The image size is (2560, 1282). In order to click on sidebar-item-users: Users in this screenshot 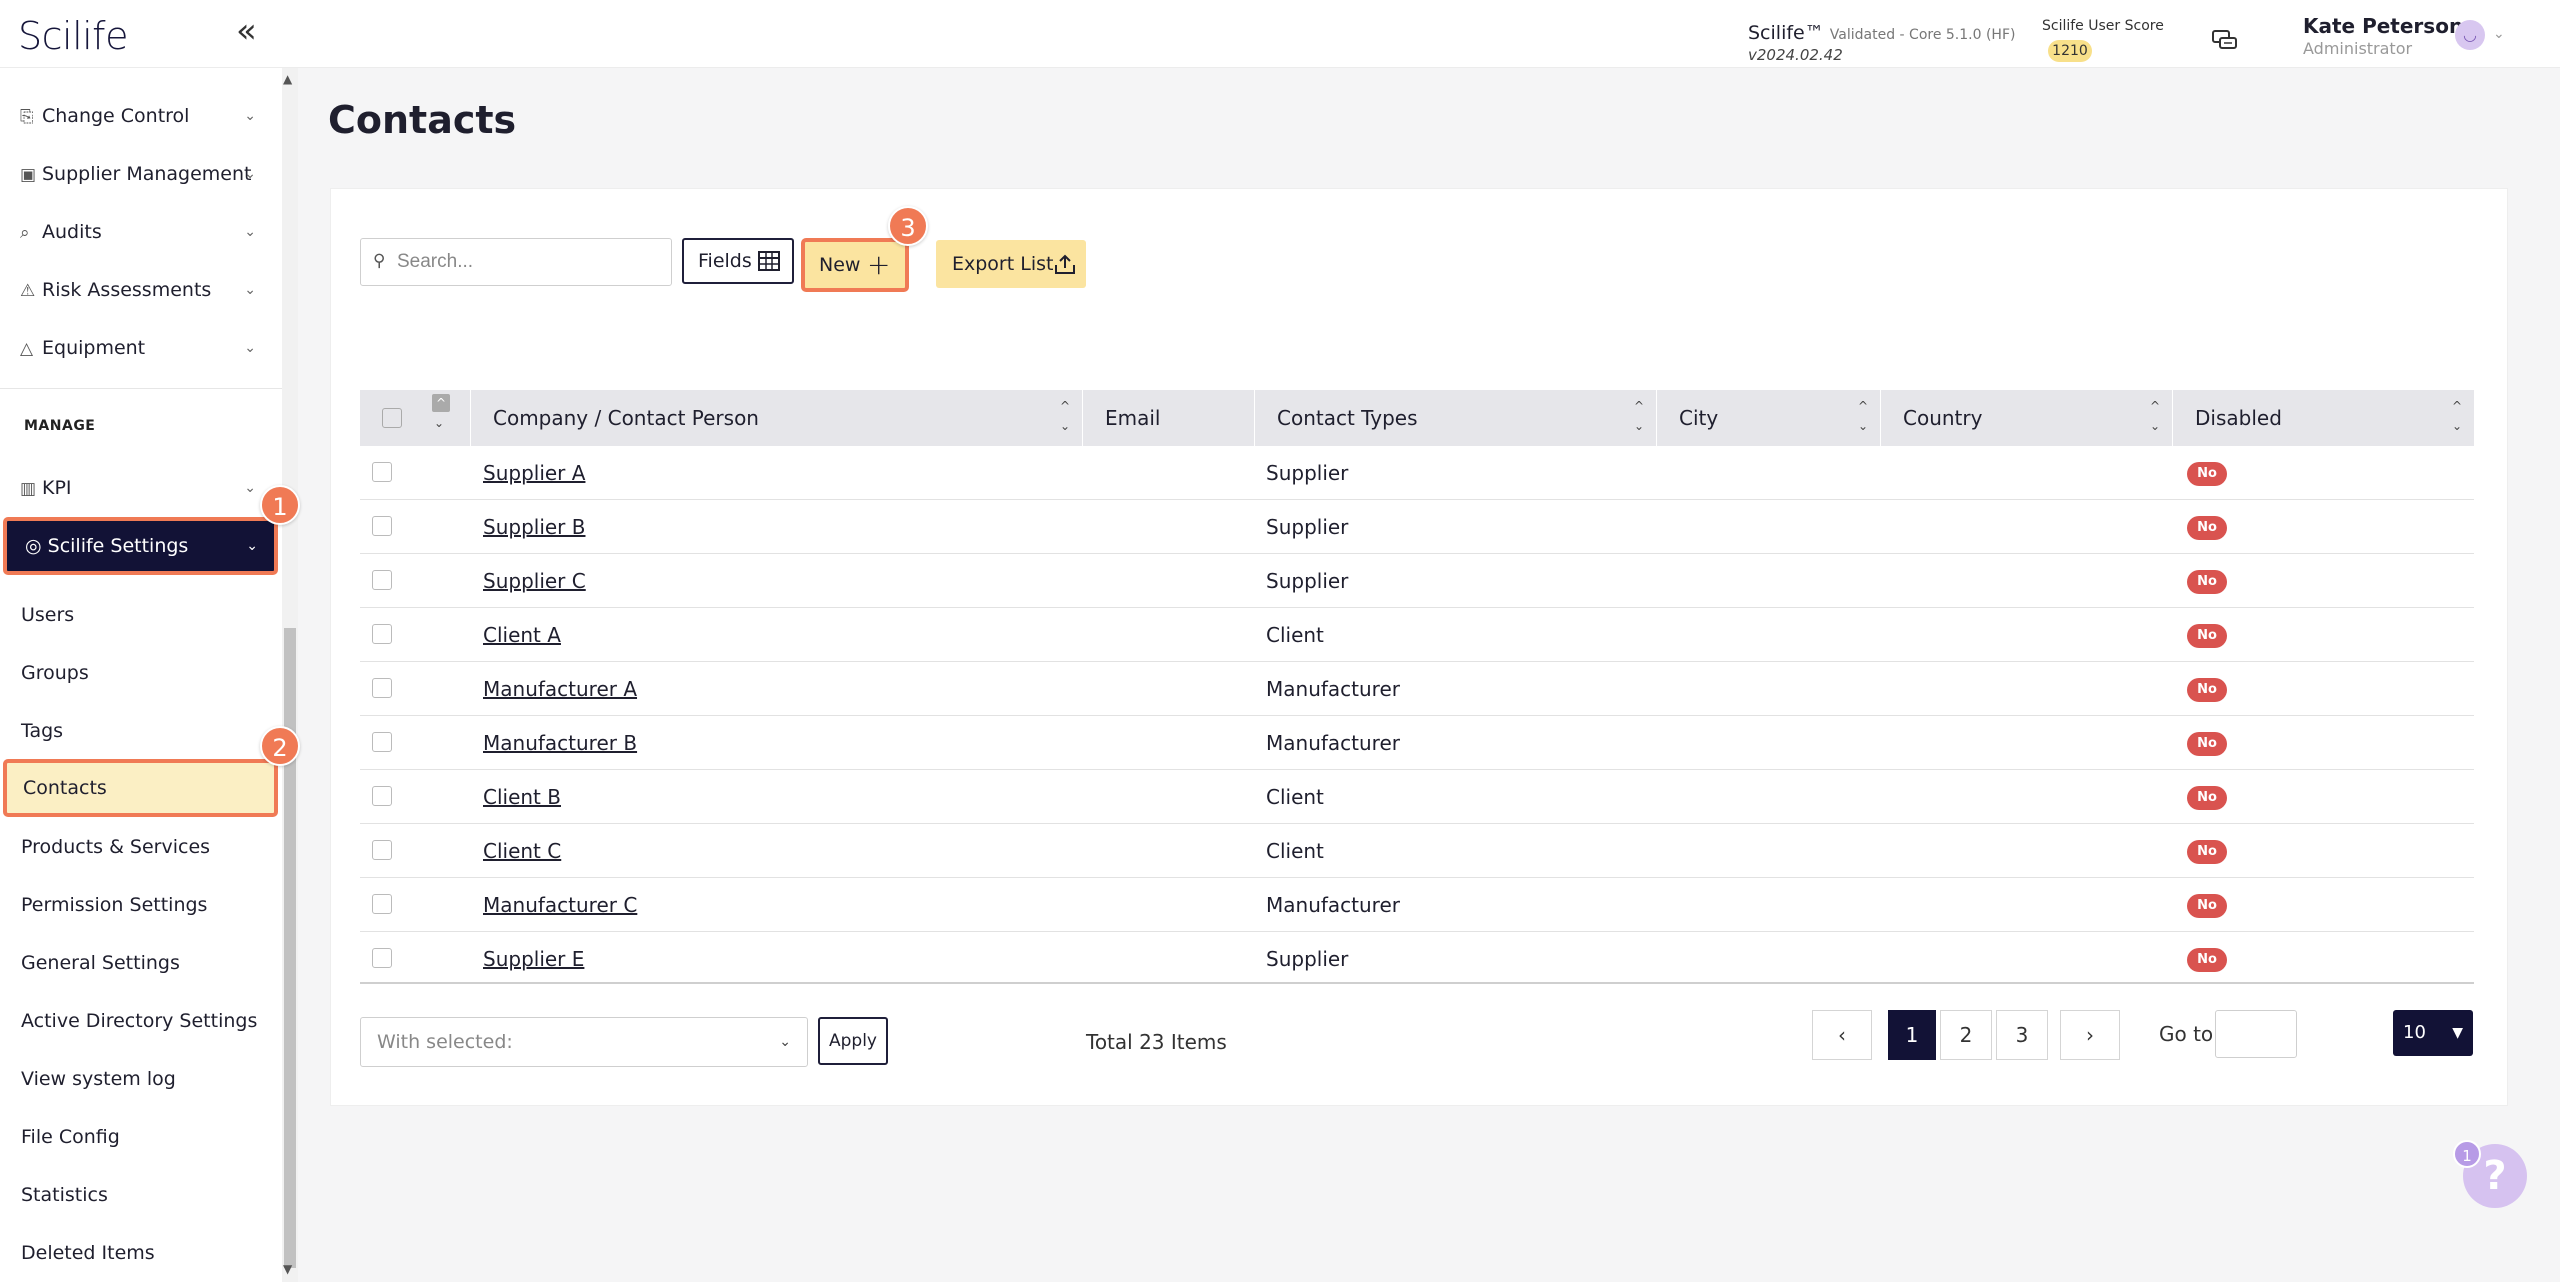, I will do `click(47, 615)`.